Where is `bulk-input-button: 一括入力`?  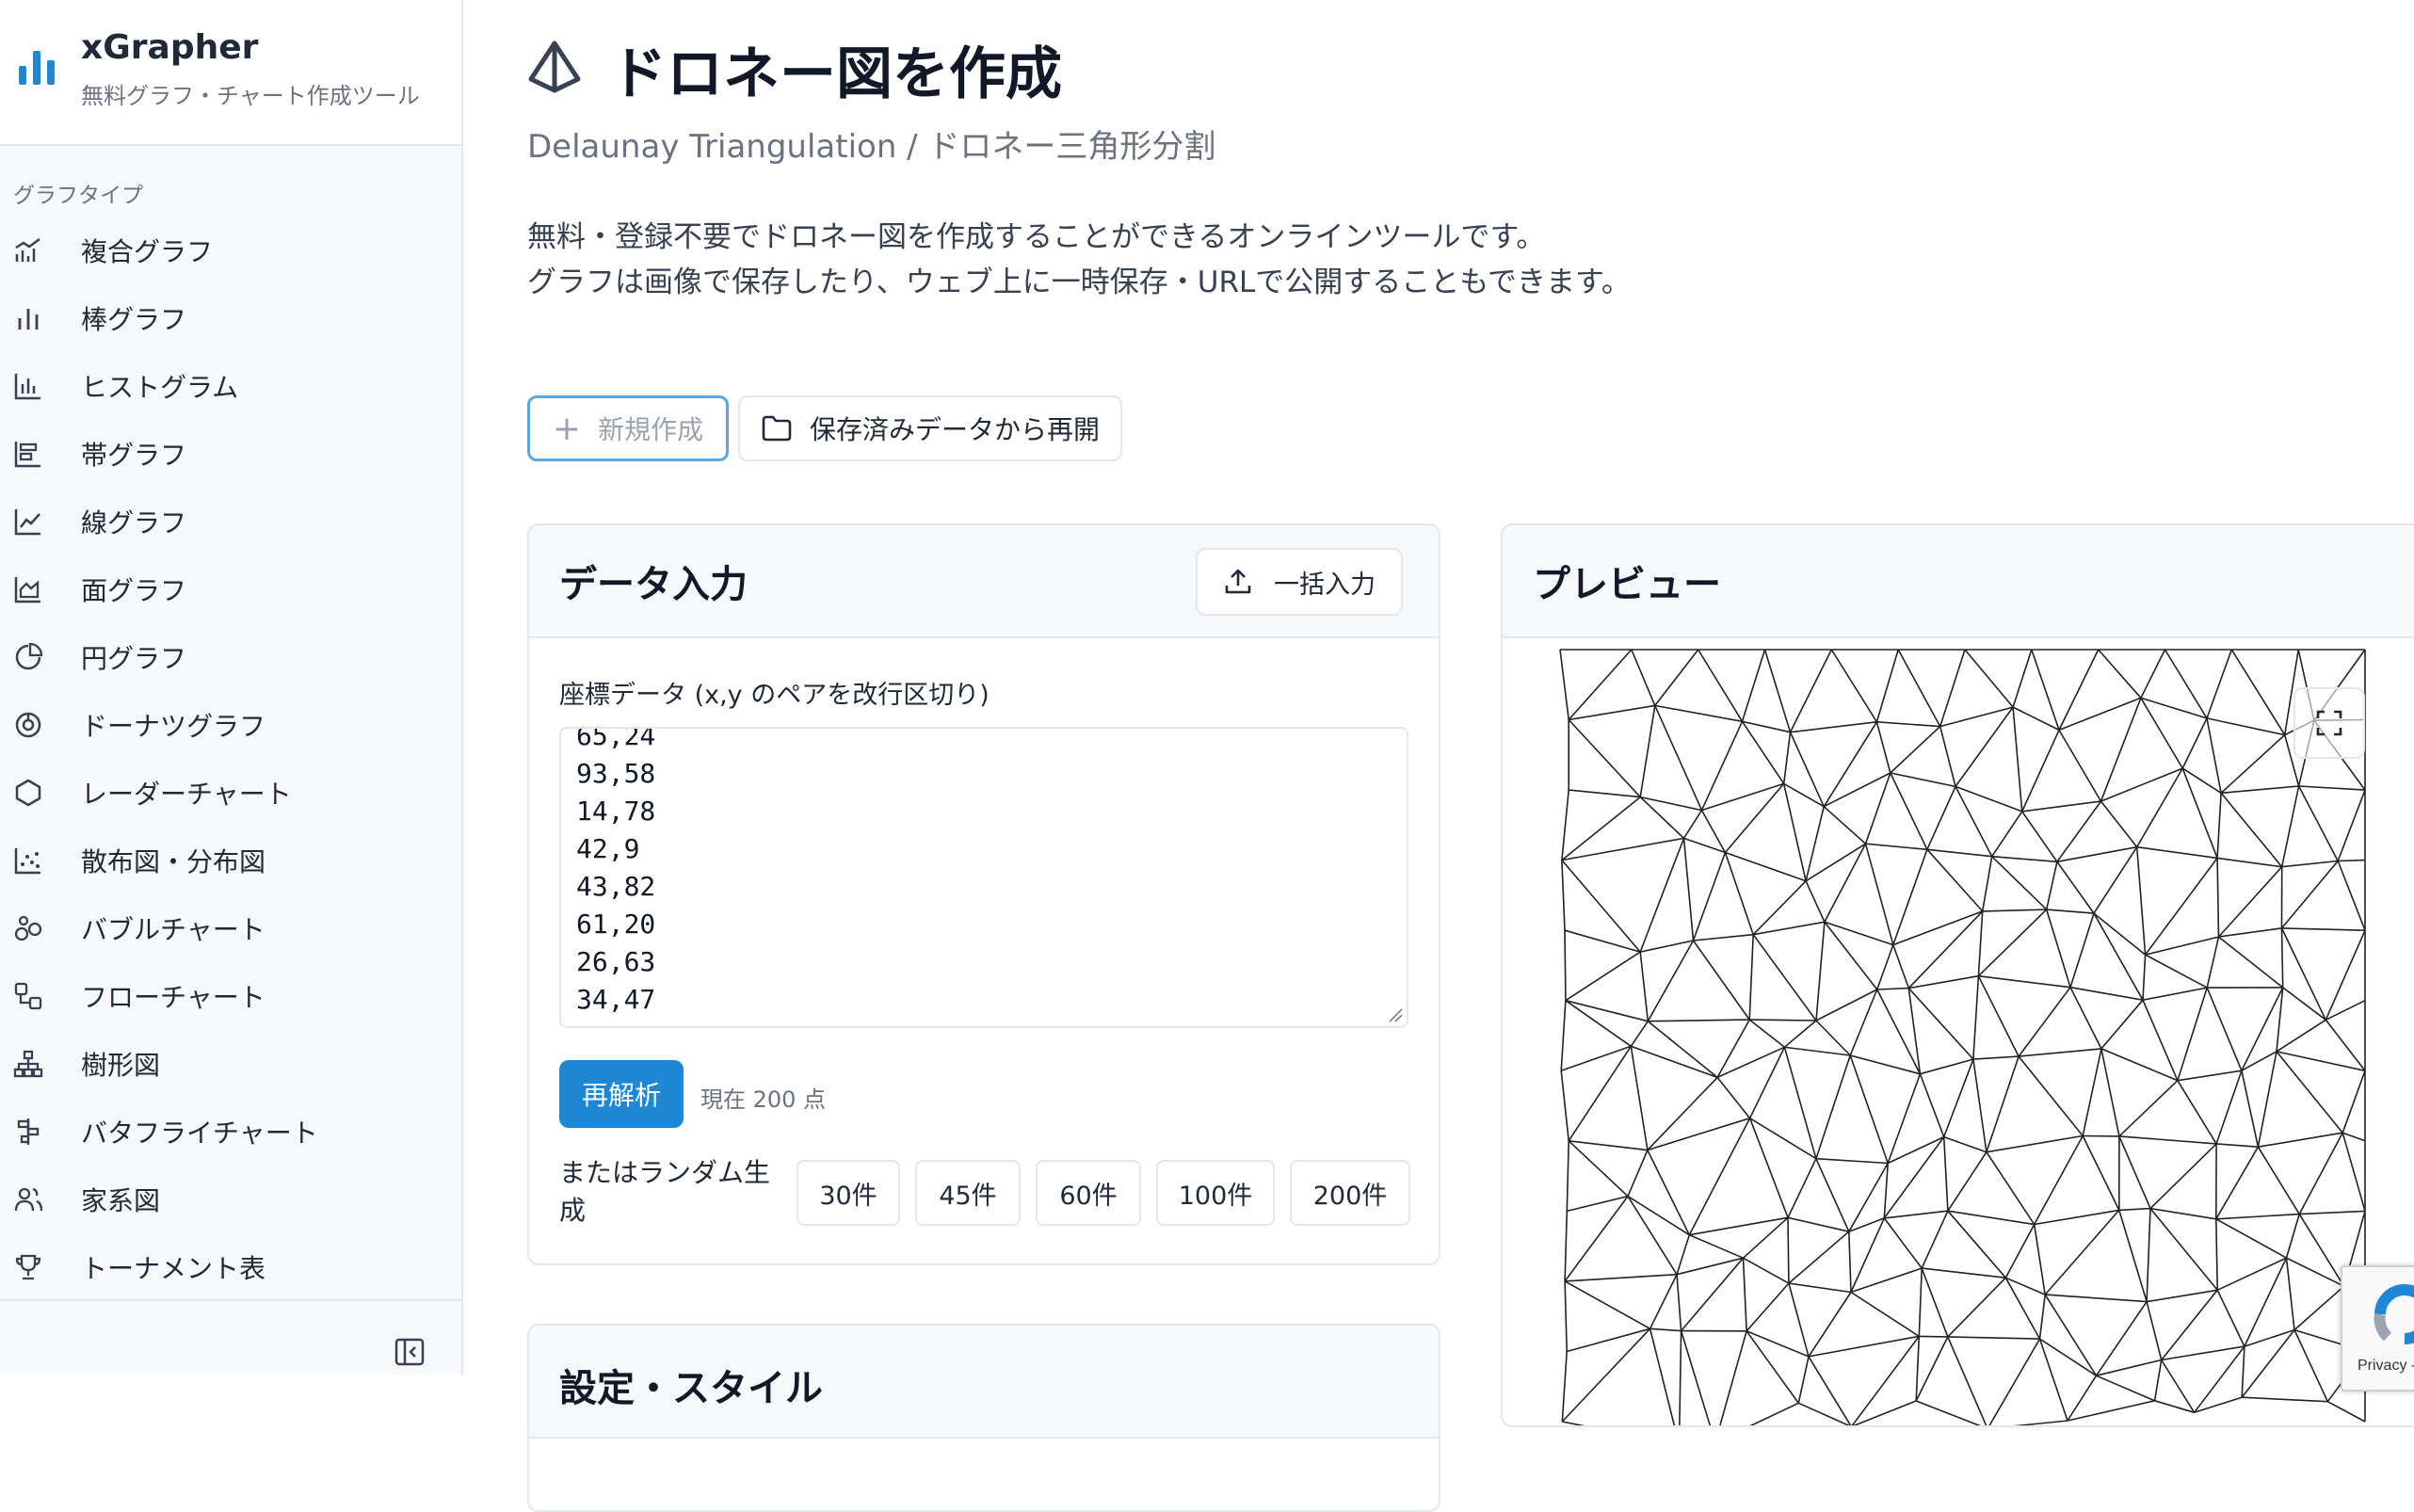
bulk-input-button: 一括入力 is located at coordinates (1299, 582).